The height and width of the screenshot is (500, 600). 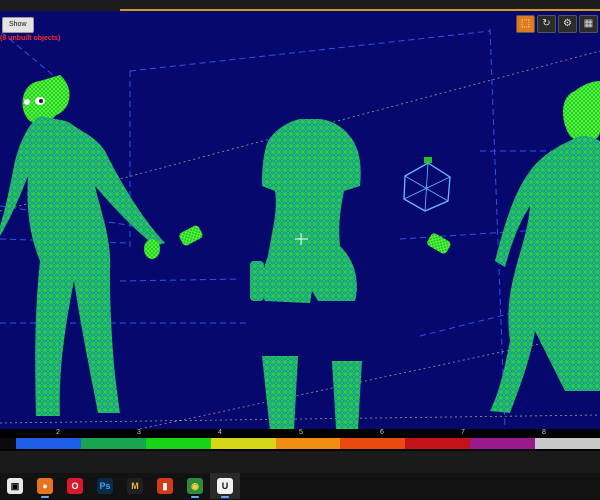 I want to click on rotate-glyph: ↻, so click(x=546, y=23).